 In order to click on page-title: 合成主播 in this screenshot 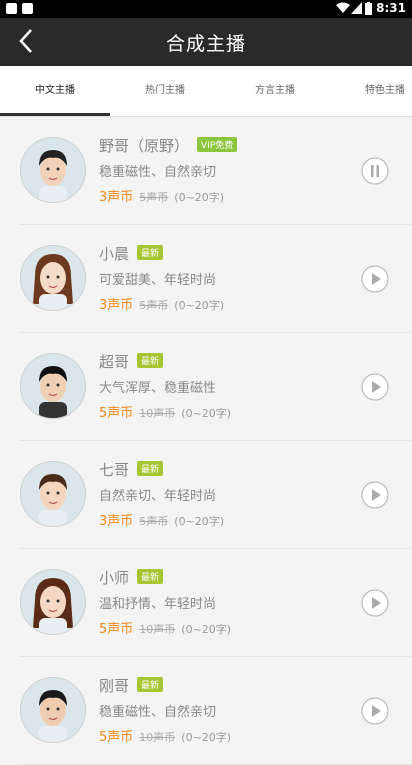, I will do `click(205, 44)`.